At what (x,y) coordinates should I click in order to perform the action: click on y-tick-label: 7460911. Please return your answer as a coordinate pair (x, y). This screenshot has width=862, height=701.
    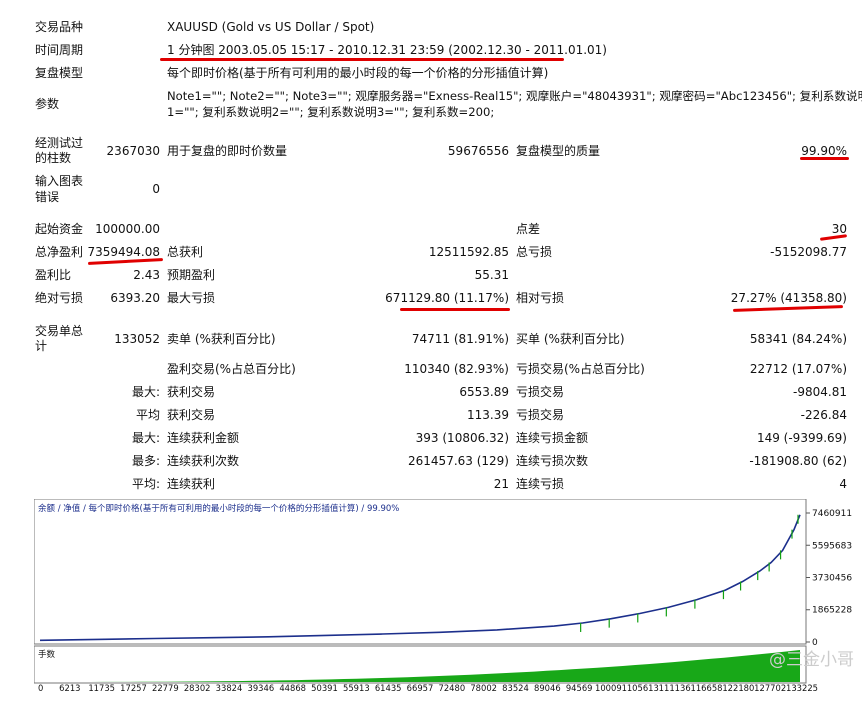
    Looking at the image, I should click on (832, 514).